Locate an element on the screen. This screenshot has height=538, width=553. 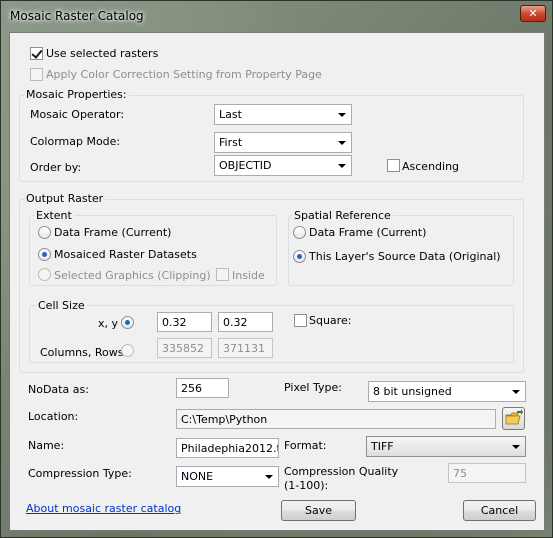
mosaic-properties-title: Mosaic Properties: is located at coordinates (76, 94).